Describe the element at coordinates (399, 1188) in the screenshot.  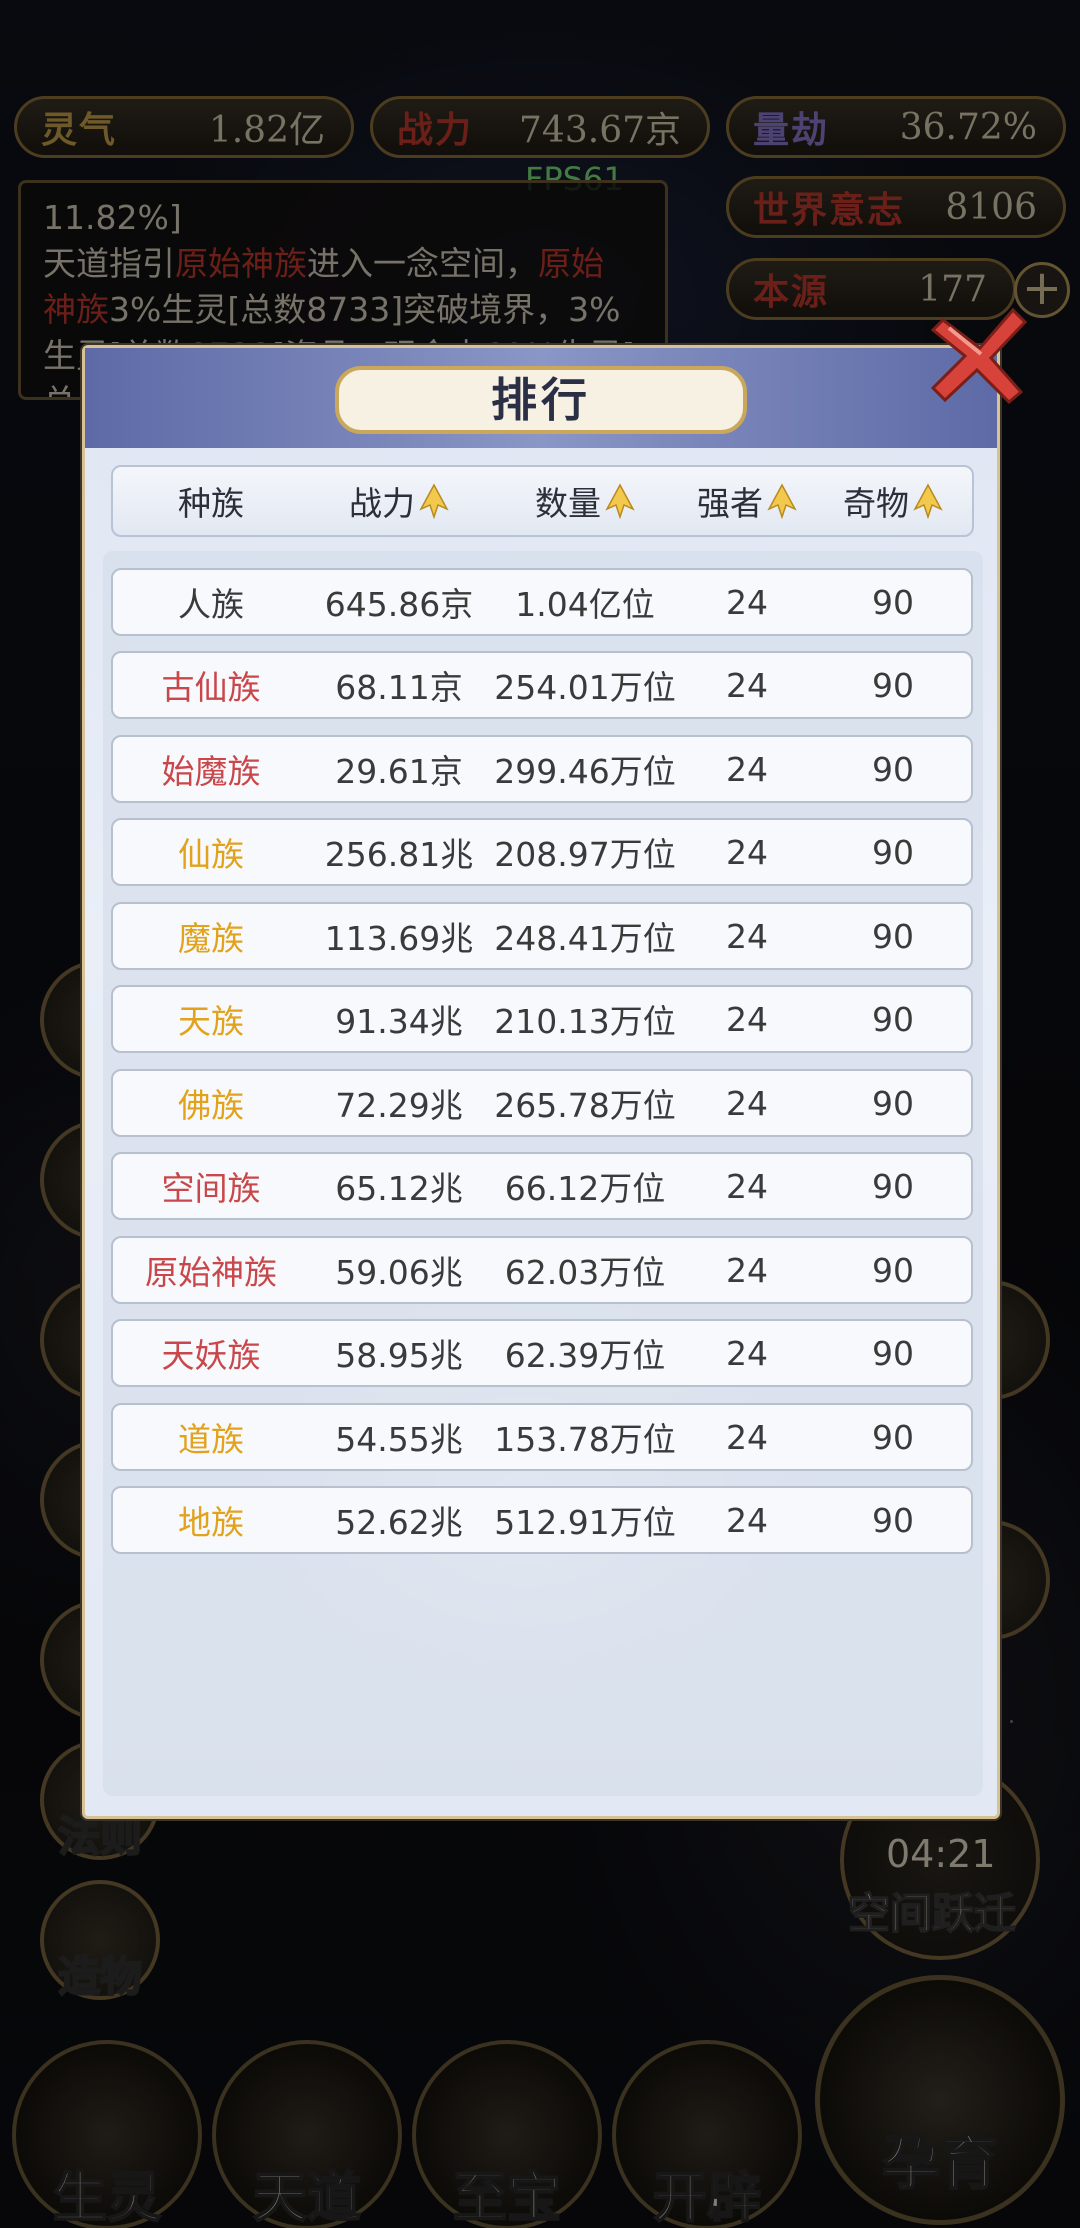
I see `race-power: 65.12兆` at that location.